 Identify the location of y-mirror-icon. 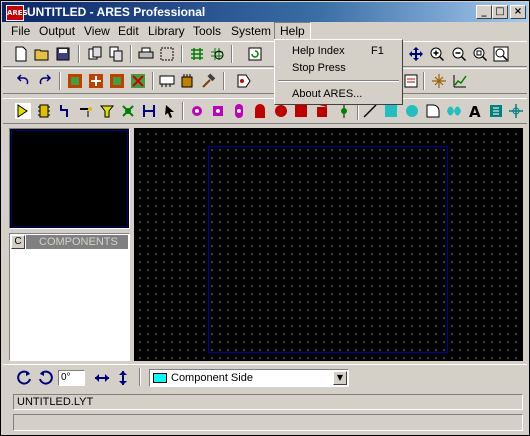
(123, 378).